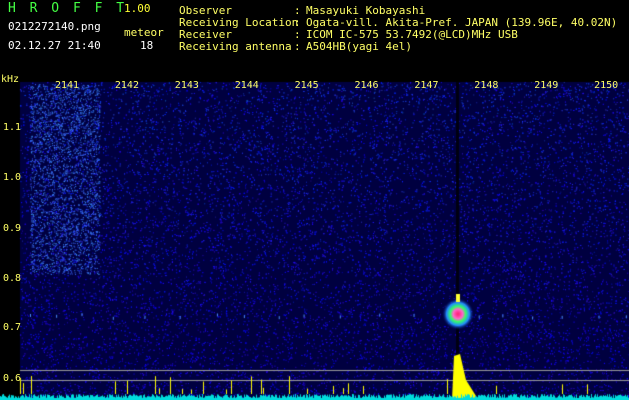  Describe the element at coordinates (67, 85) in the screenshot. I see `time-tick-label: 2141` at that location.